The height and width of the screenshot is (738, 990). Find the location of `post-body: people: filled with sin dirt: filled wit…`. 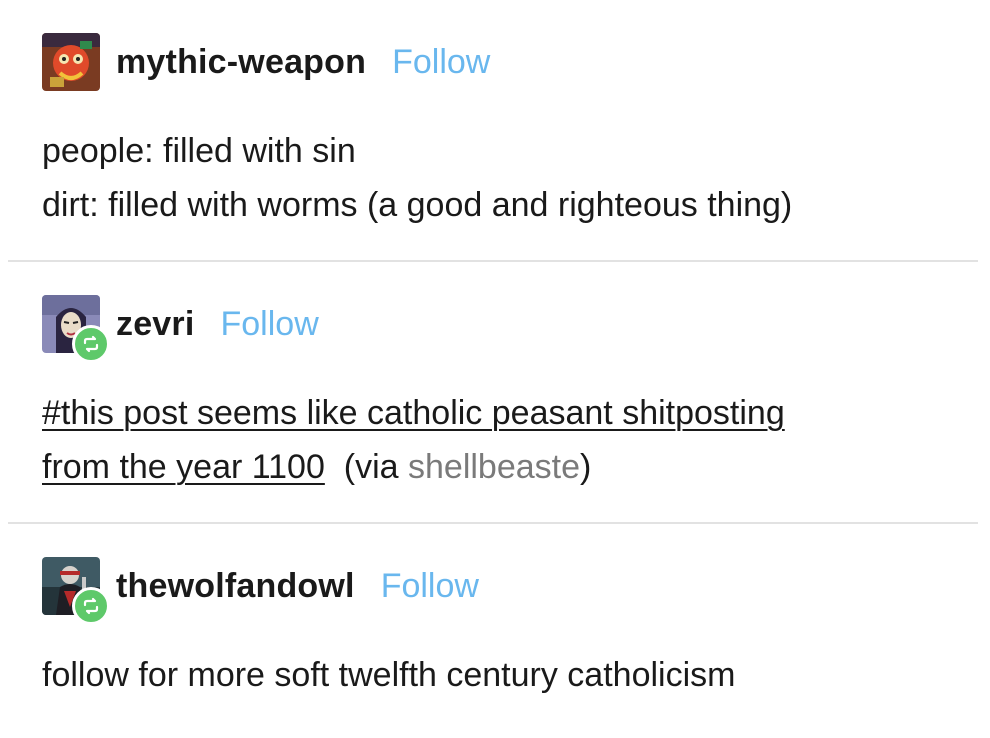

post-body: people: filled with sin dirt: filled wit… is located at coordinates (417, 178).